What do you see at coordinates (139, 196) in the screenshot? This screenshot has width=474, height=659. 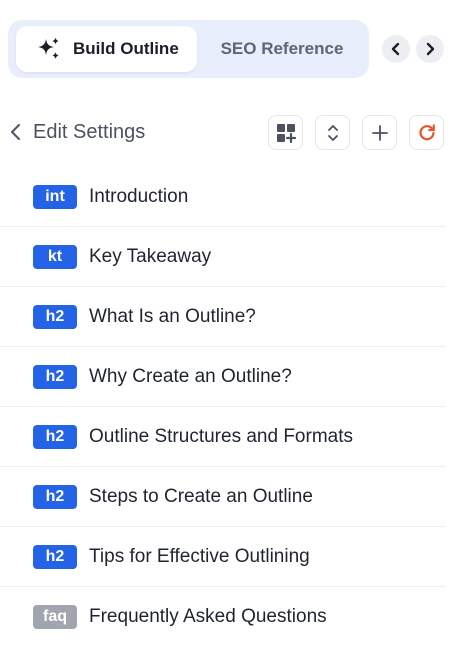 I see `outline-item-title: Introduction` at bounding box center [139, 196].